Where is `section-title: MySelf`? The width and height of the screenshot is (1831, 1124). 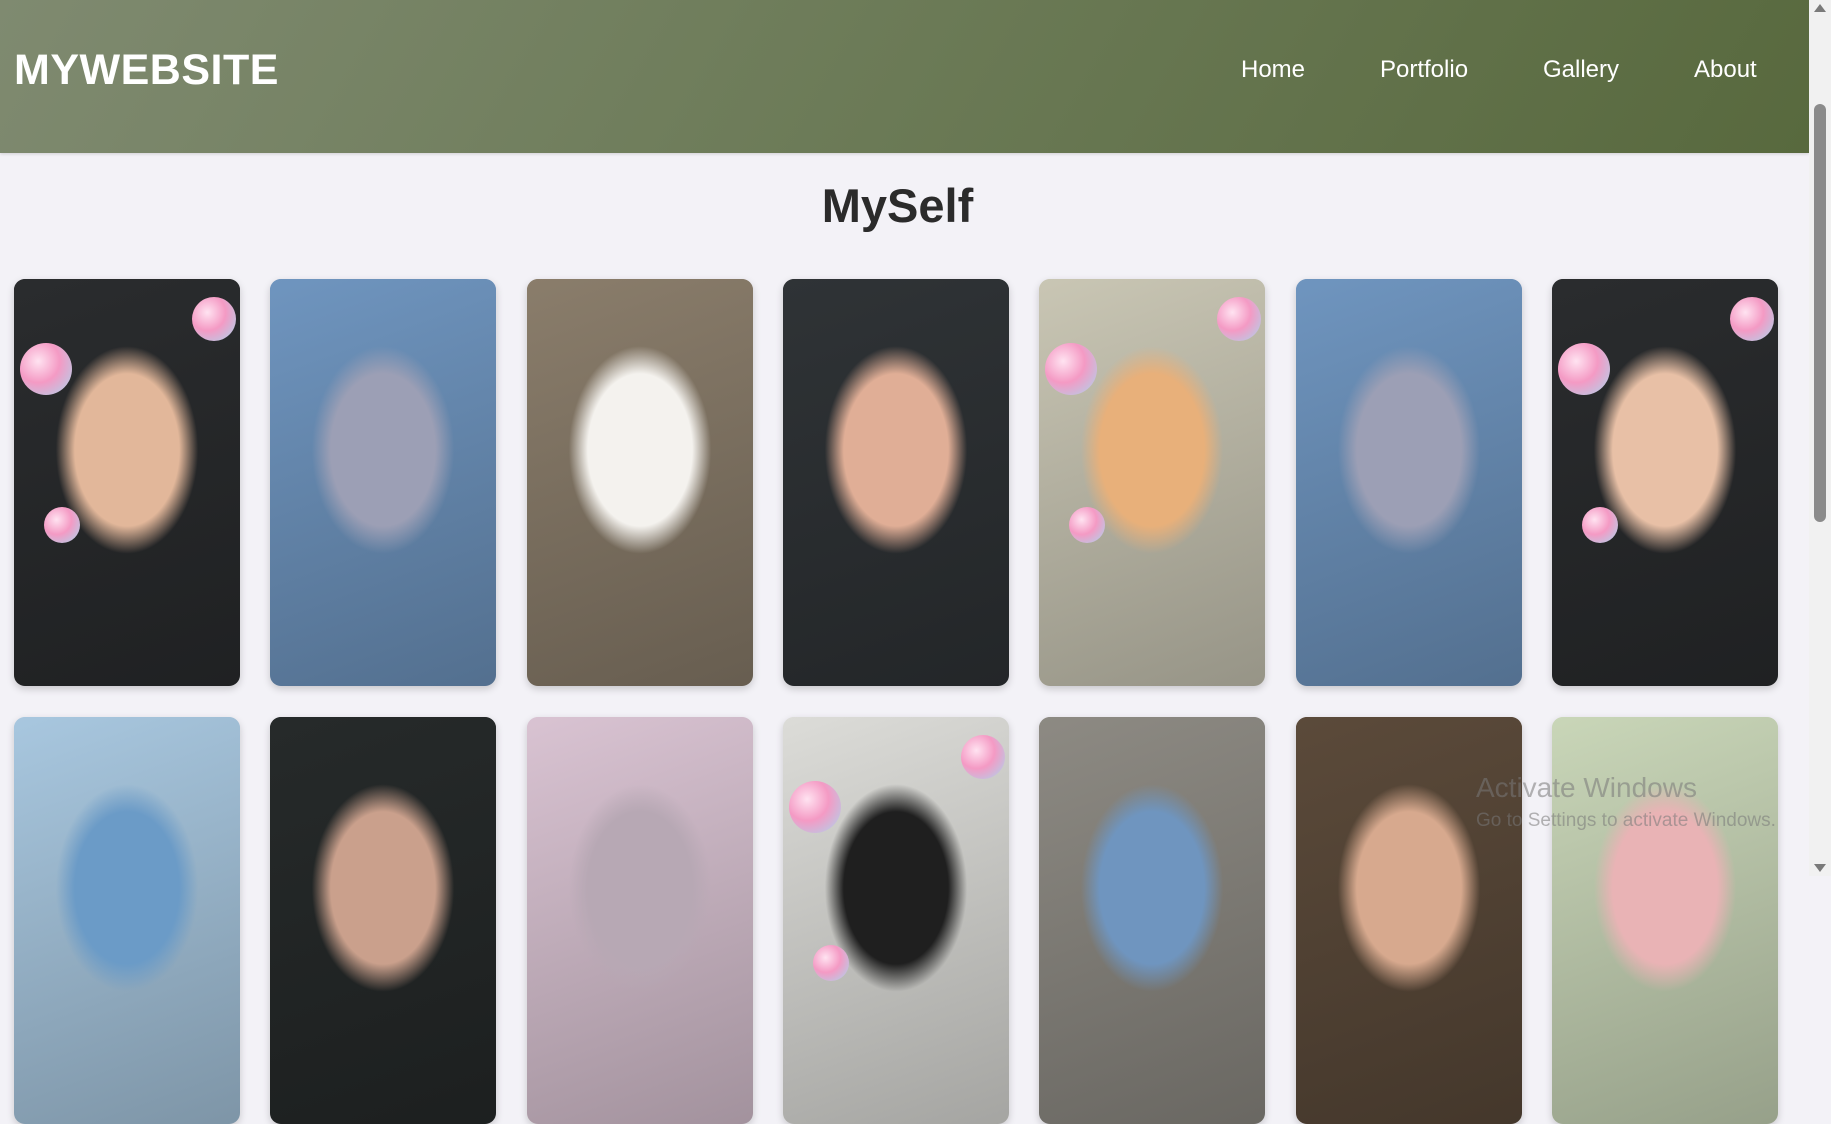
section-title: MySelf is located at coordinates (897, 205).